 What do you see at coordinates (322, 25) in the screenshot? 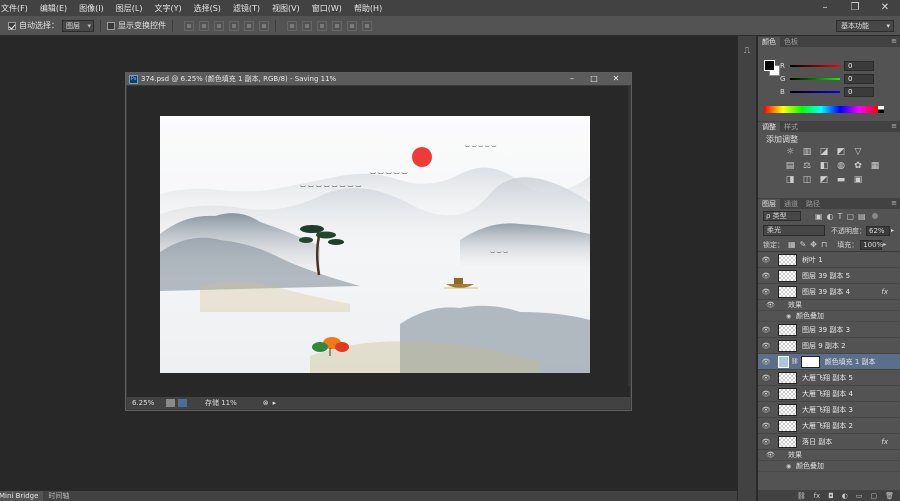
I see `distribute-bottom-icon` at bounding box center [322, 25].